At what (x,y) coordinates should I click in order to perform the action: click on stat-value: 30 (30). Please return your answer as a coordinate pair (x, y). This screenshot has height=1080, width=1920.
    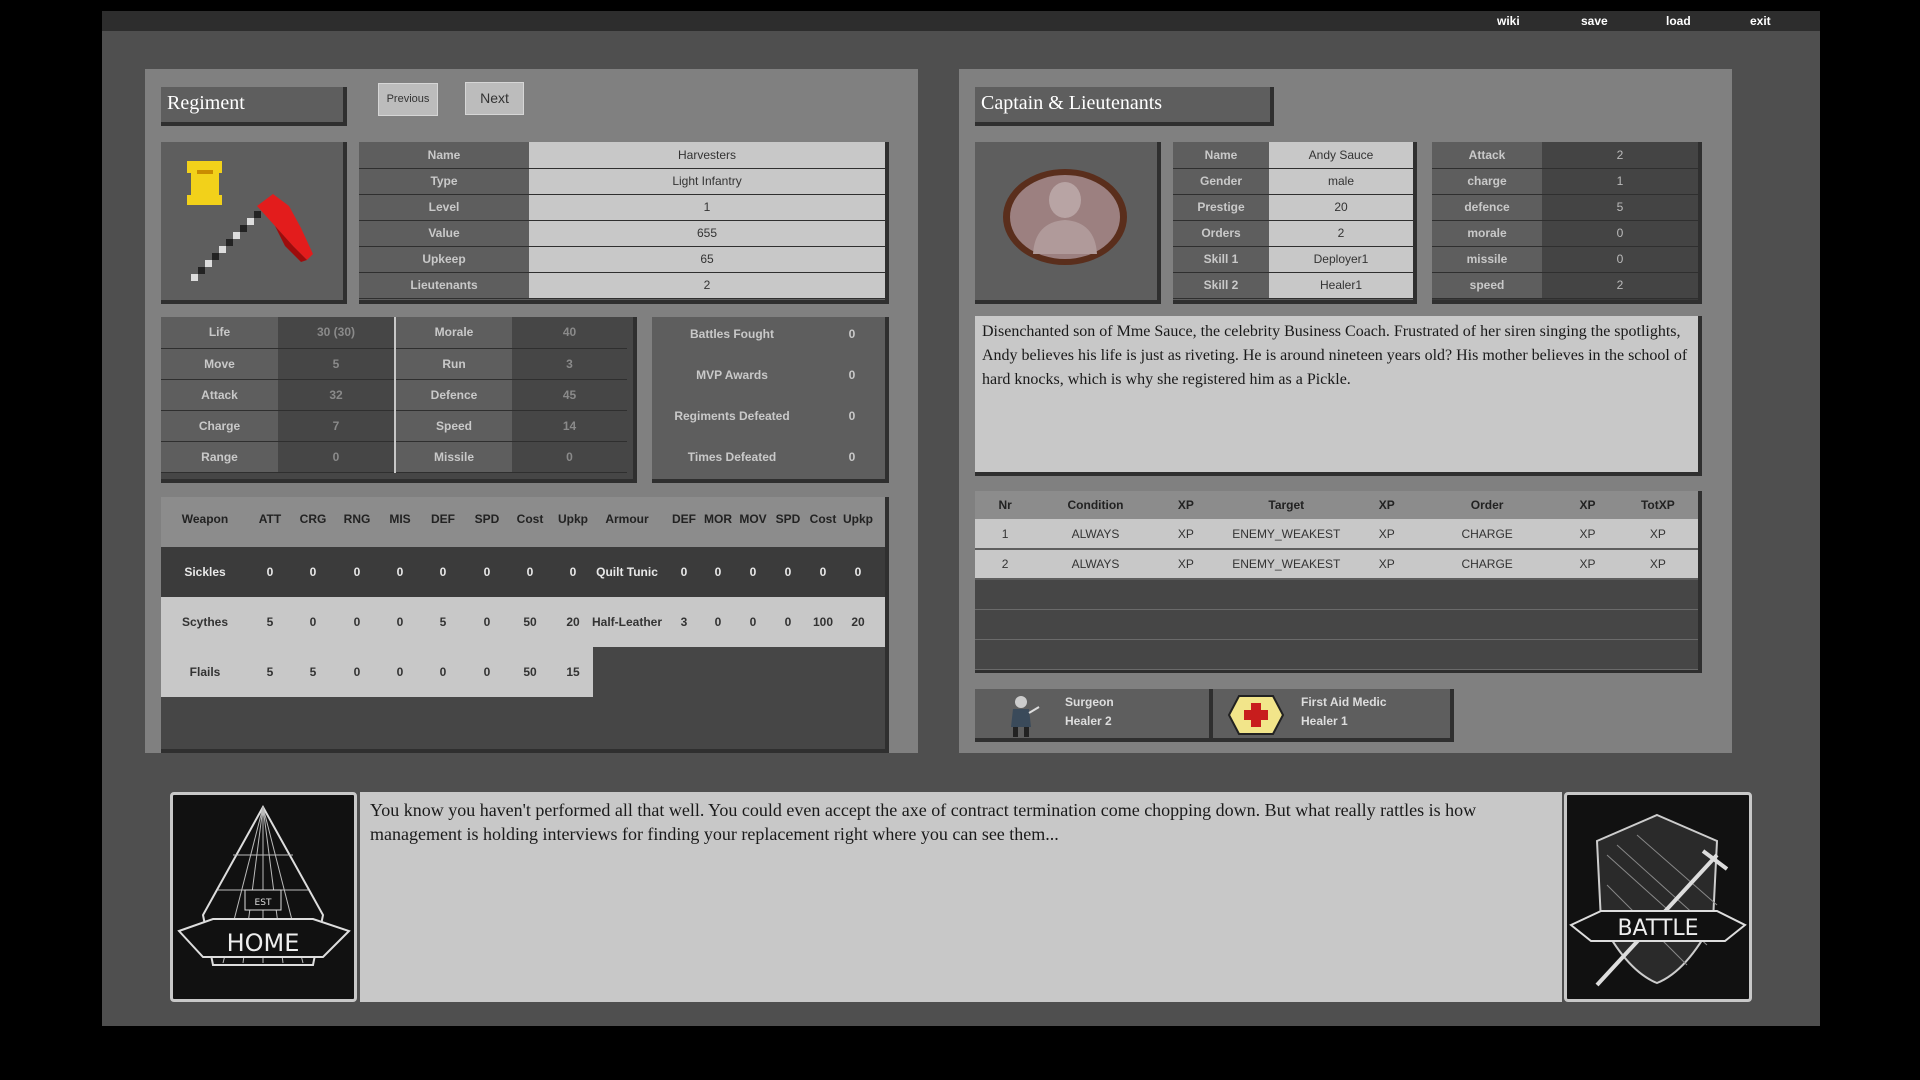
    Looking at the image, I should click on (337, 333).